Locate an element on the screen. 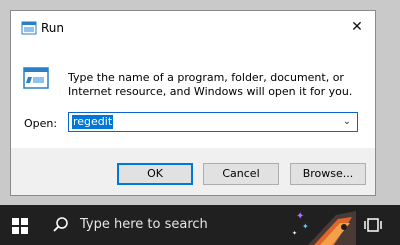 The image size is (400, 245). chevron-down-icon: ⌄ is located at coordinates (347, 122).